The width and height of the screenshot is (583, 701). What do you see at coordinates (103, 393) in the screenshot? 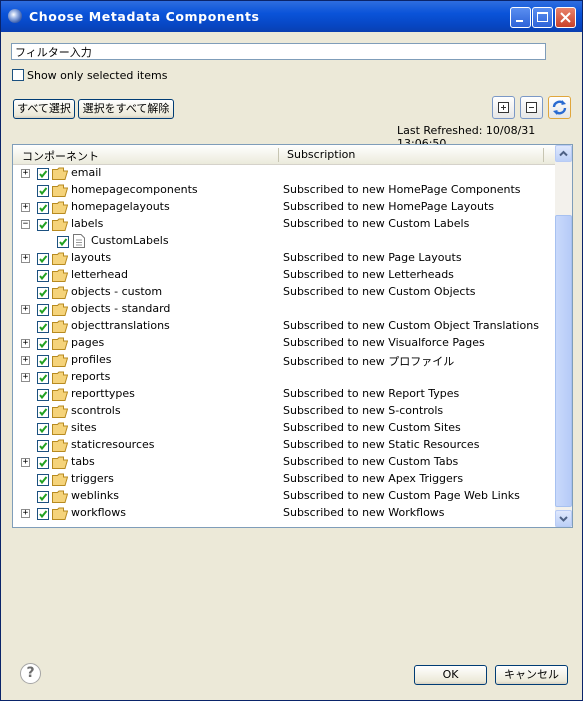
I see `component-name: reporttypes` at bounding box center [103, 393].